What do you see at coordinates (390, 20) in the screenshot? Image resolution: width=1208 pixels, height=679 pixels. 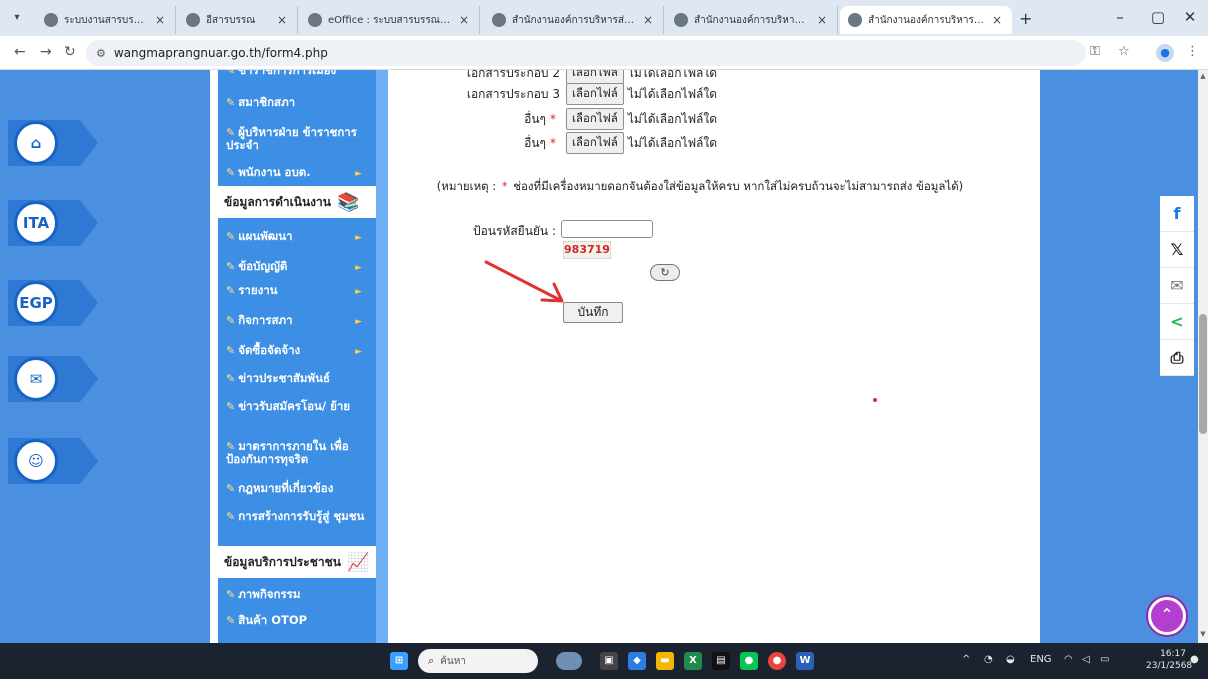 I see `browser-tab: eOffice : ระบบสารบรรณอิเล็ก ×` at bounding box center [390, 20].